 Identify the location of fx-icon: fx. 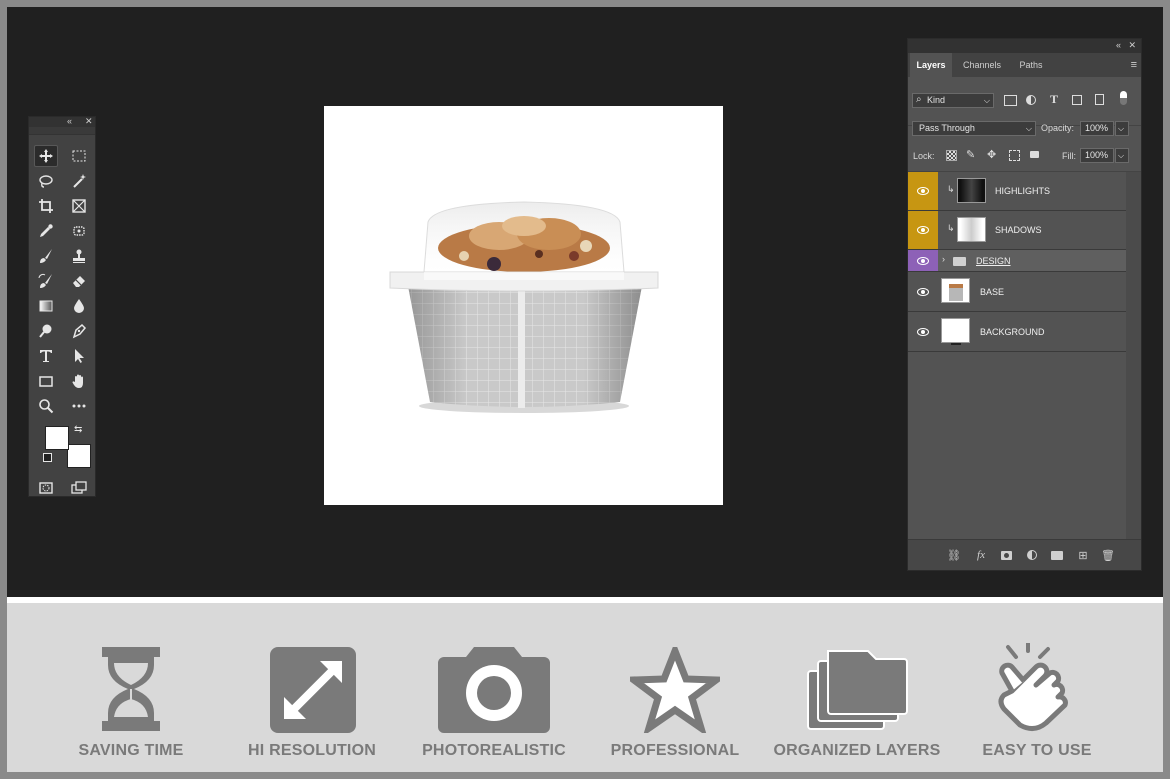
(981, 555).